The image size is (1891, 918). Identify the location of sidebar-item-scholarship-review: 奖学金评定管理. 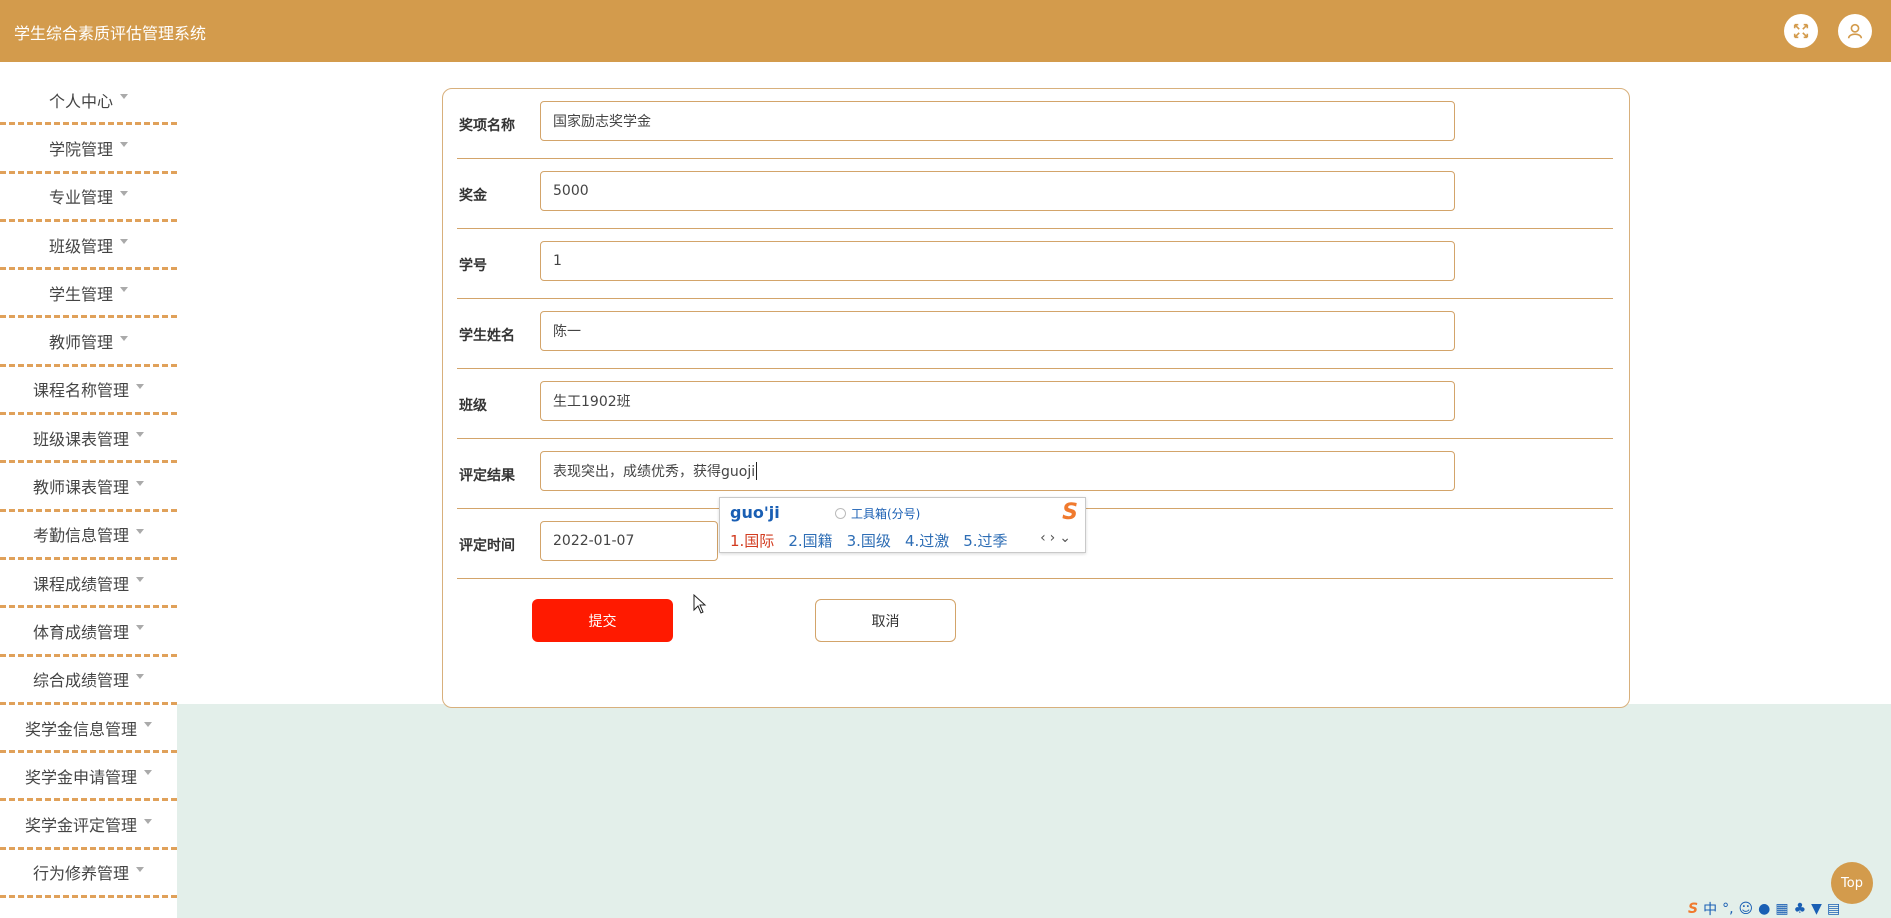
(88, 825).